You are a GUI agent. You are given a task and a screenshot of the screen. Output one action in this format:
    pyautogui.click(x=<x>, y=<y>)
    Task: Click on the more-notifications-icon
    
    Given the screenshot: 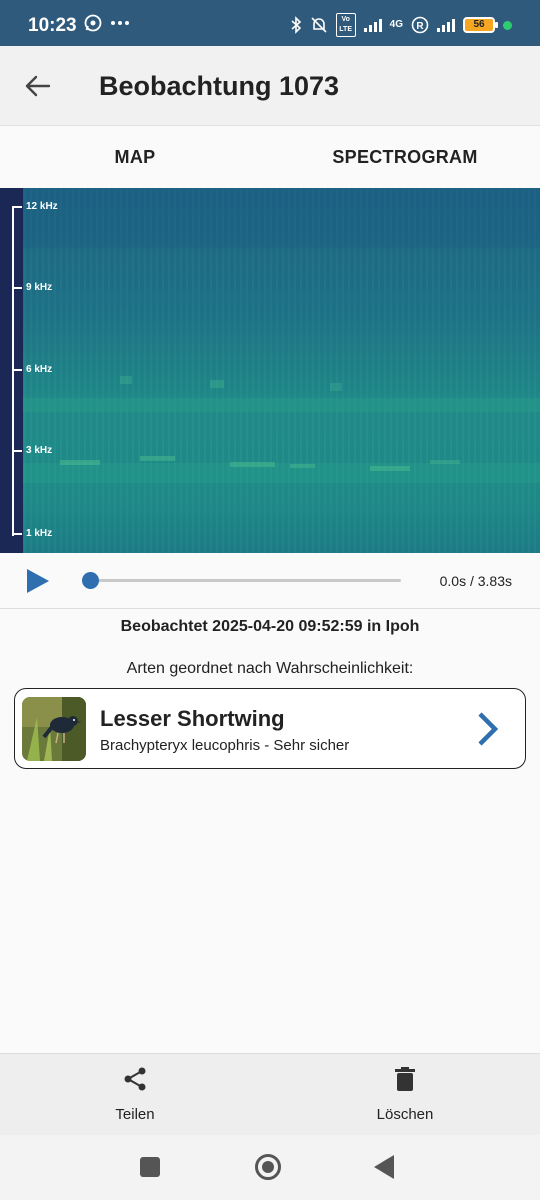 What is the action you would take?
    pyautogui.click(x=120, y=23)
    